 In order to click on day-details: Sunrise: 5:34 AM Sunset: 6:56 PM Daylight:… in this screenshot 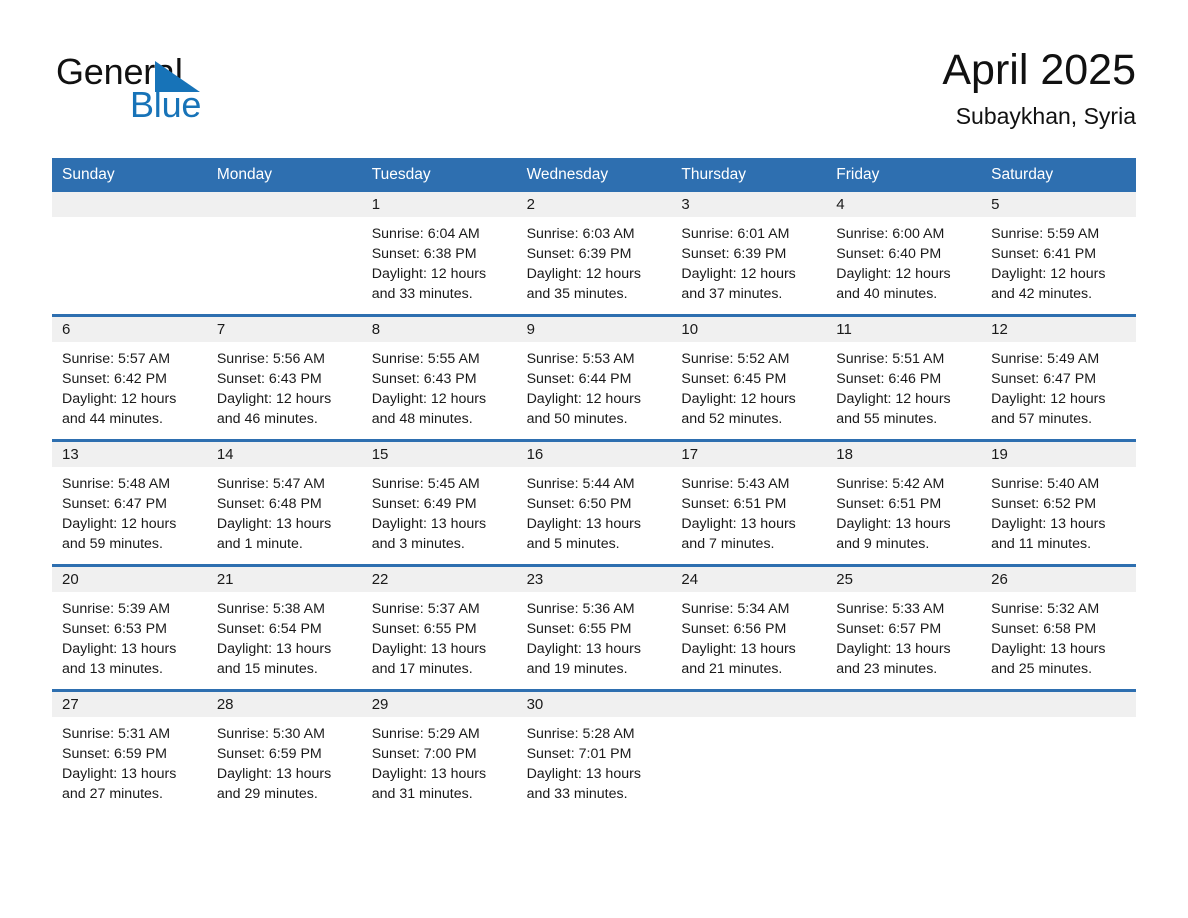, I will do `click(748, 640)`.